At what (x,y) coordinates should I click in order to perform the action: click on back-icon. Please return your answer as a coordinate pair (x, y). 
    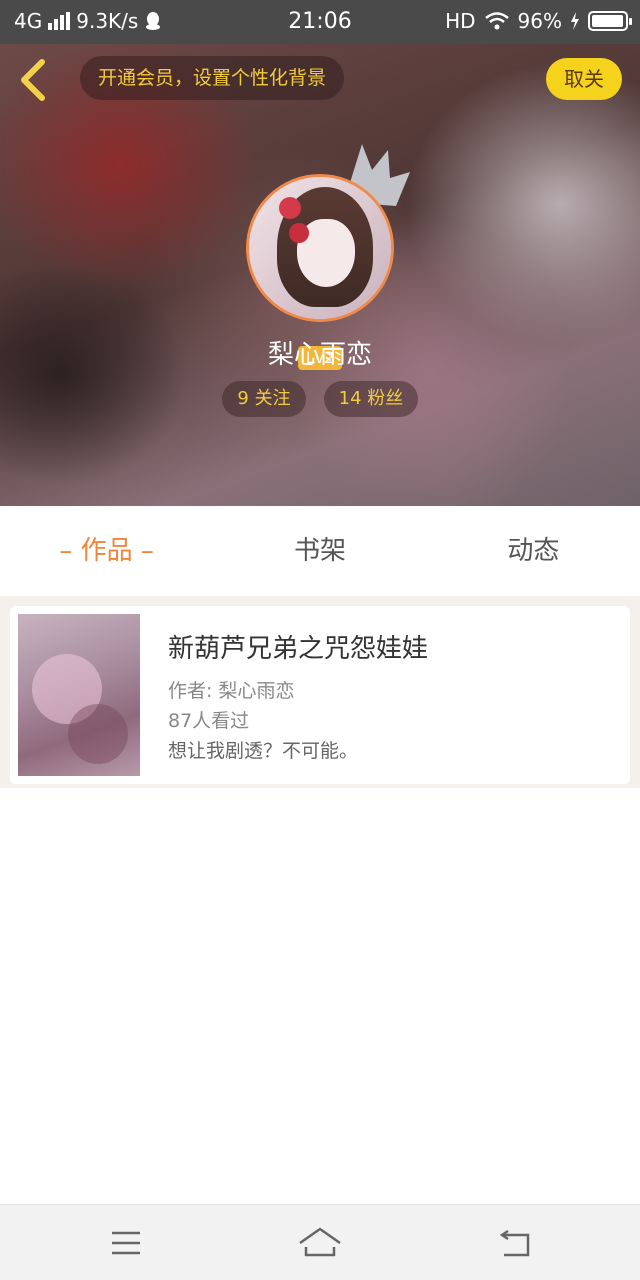
    Looking at the image, I should click on (34, 80).